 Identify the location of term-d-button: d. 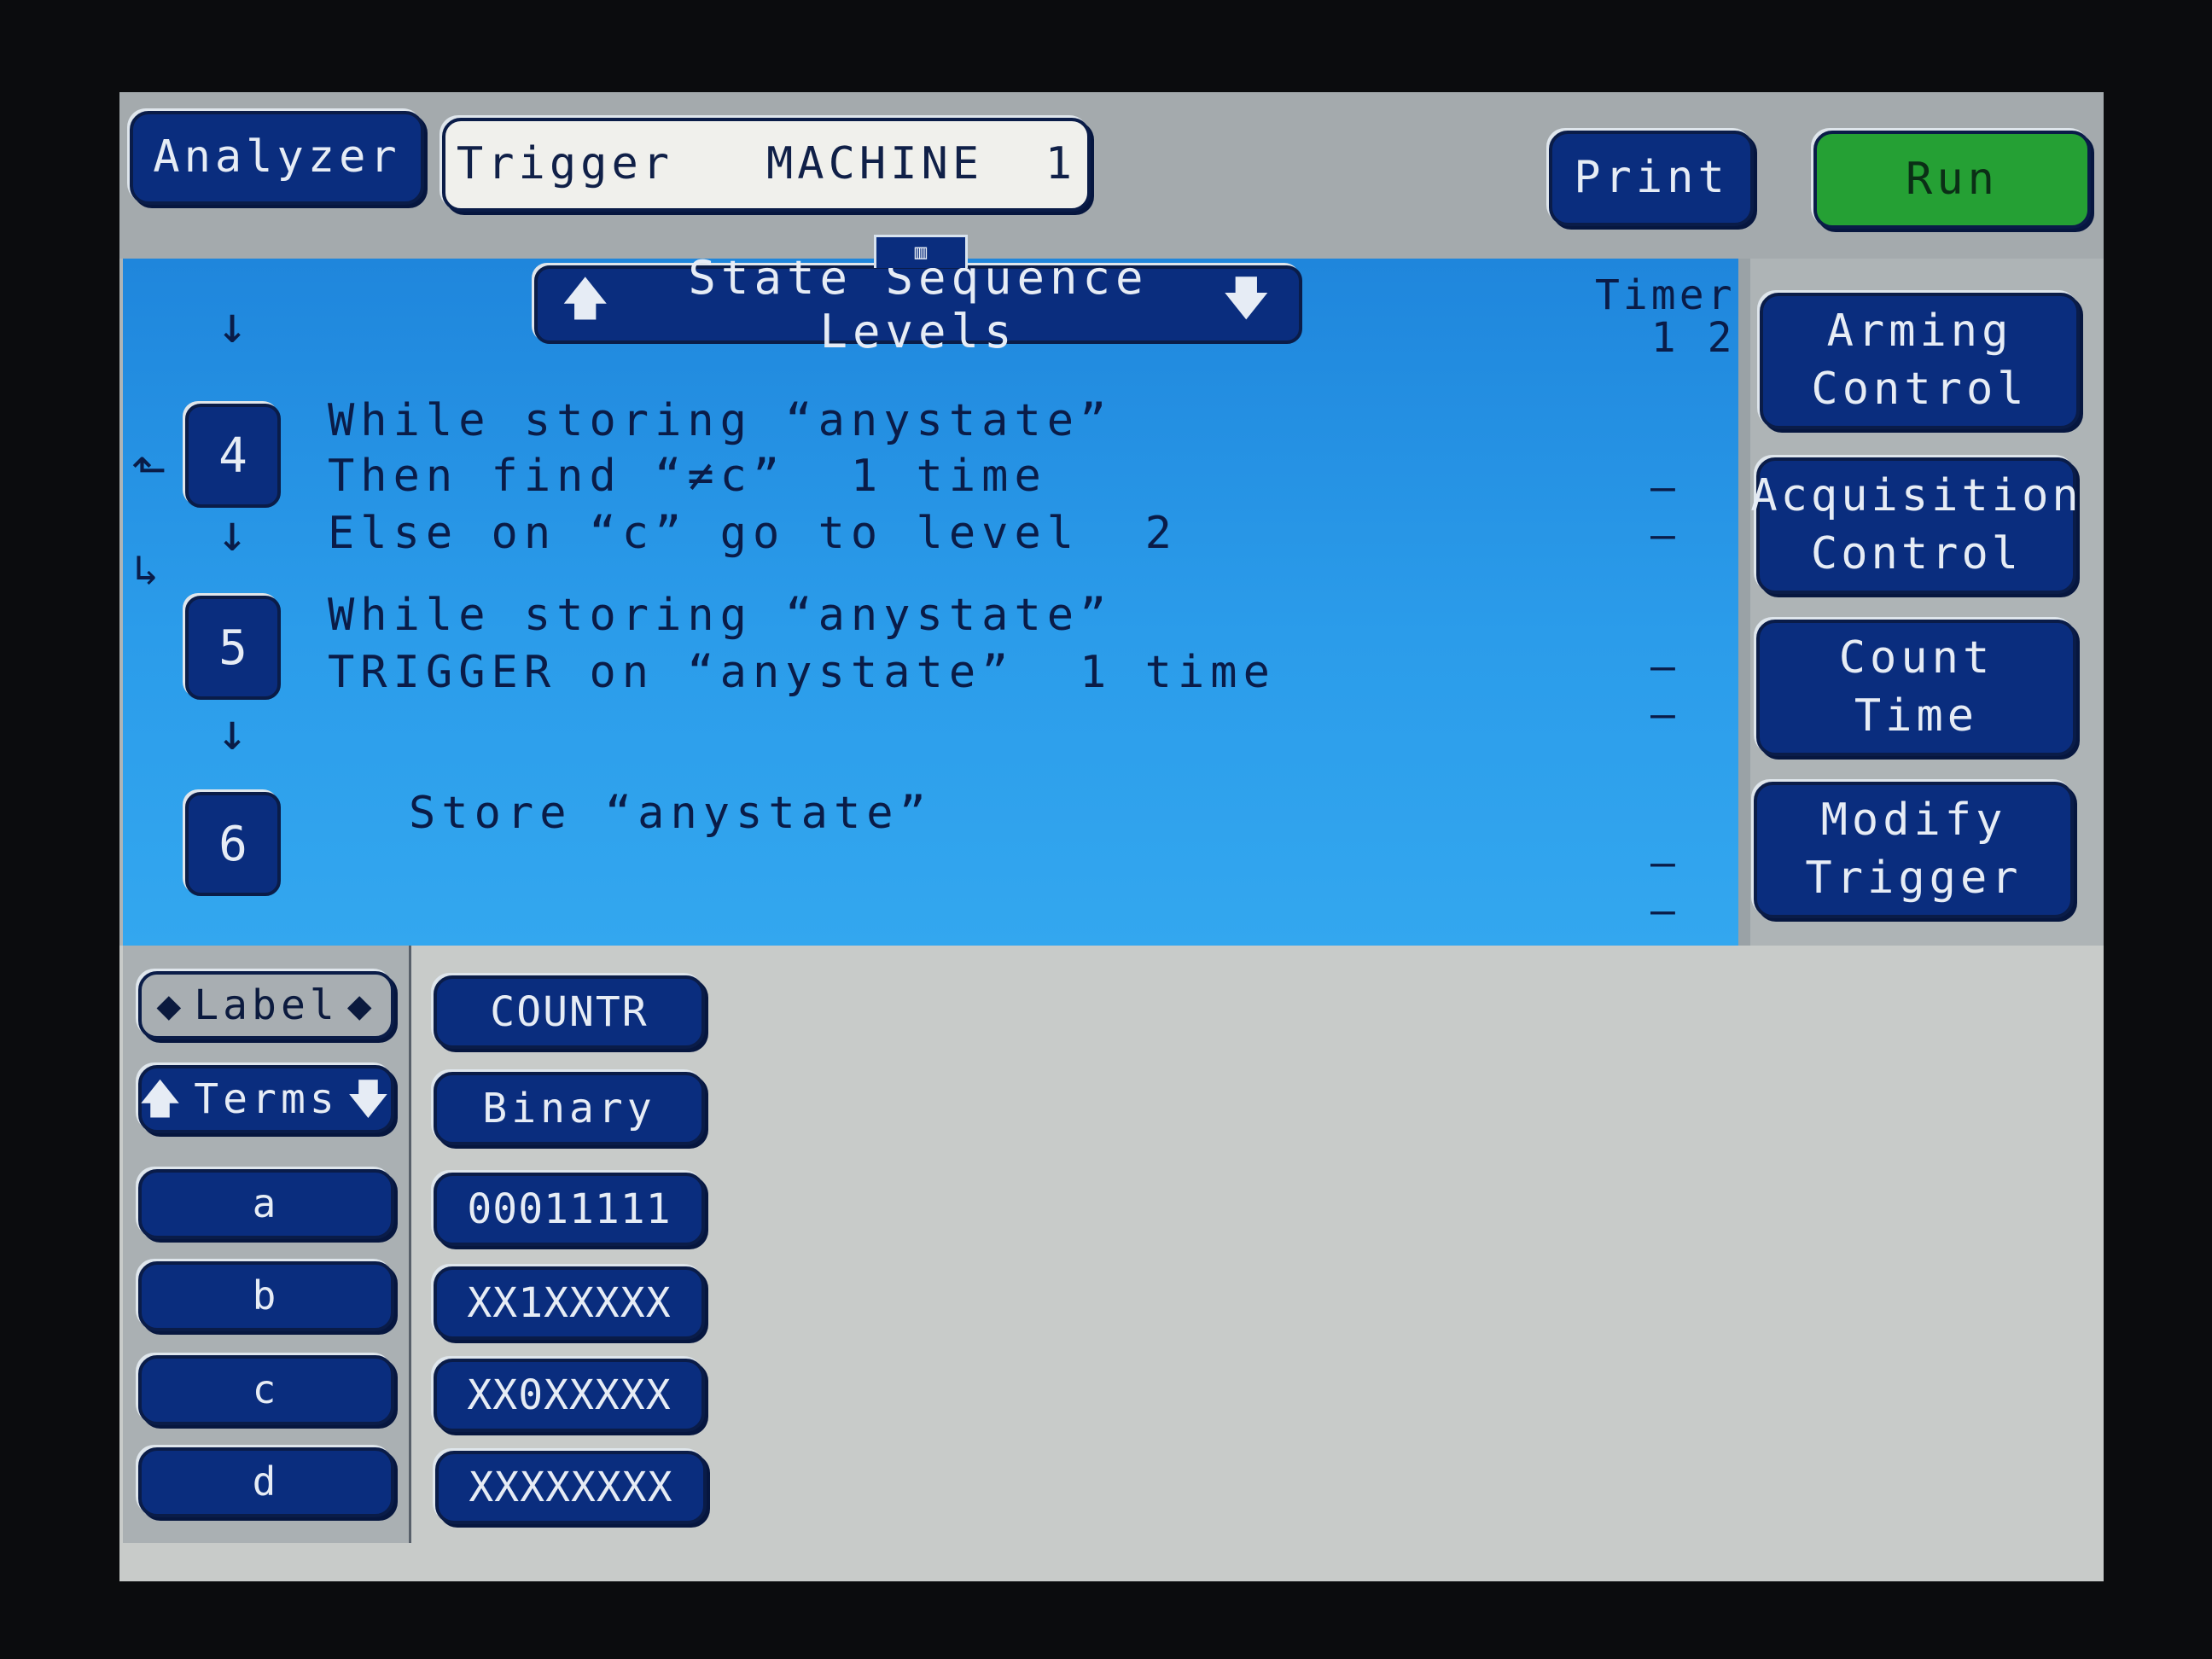
(266, 1482).